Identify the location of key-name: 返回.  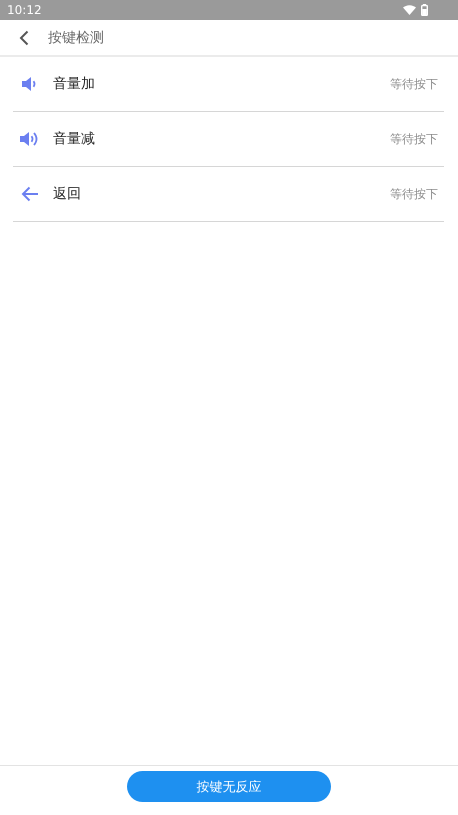
(67, 194).